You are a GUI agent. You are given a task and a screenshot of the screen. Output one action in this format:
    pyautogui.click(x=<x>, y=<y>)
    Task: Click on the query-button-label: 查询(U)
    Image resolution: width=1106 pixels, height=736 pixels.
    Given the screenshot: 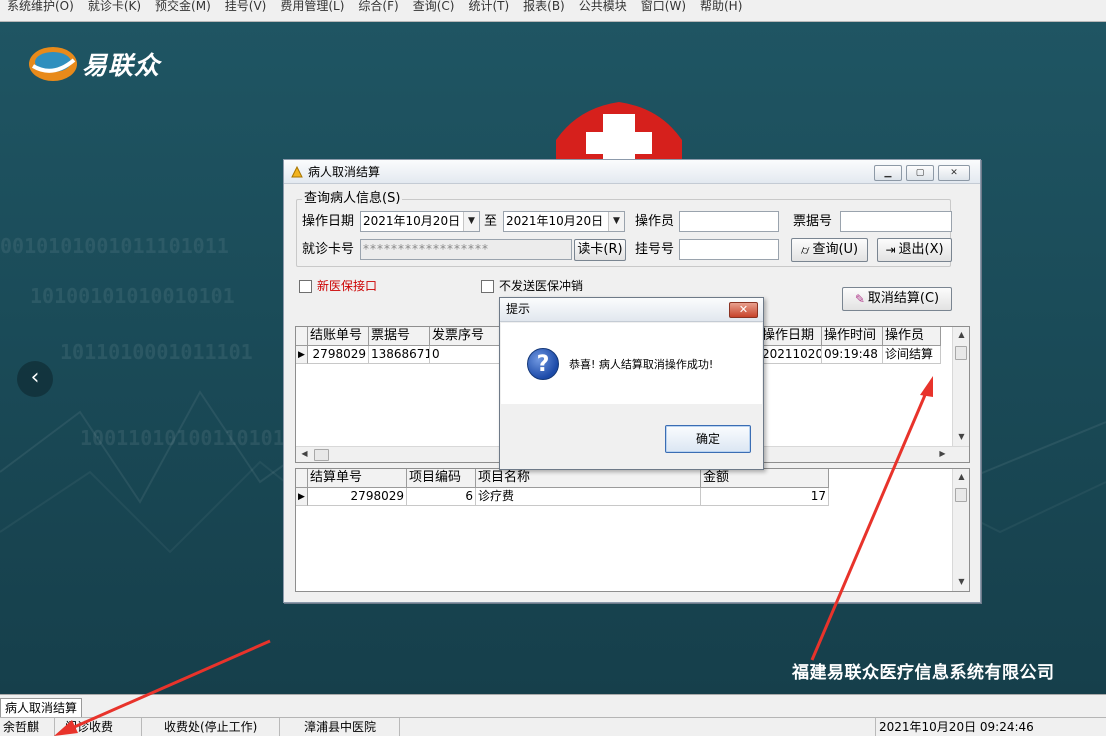 What is the action you would take?
    pyautogui.click(x=835, y=249)
    